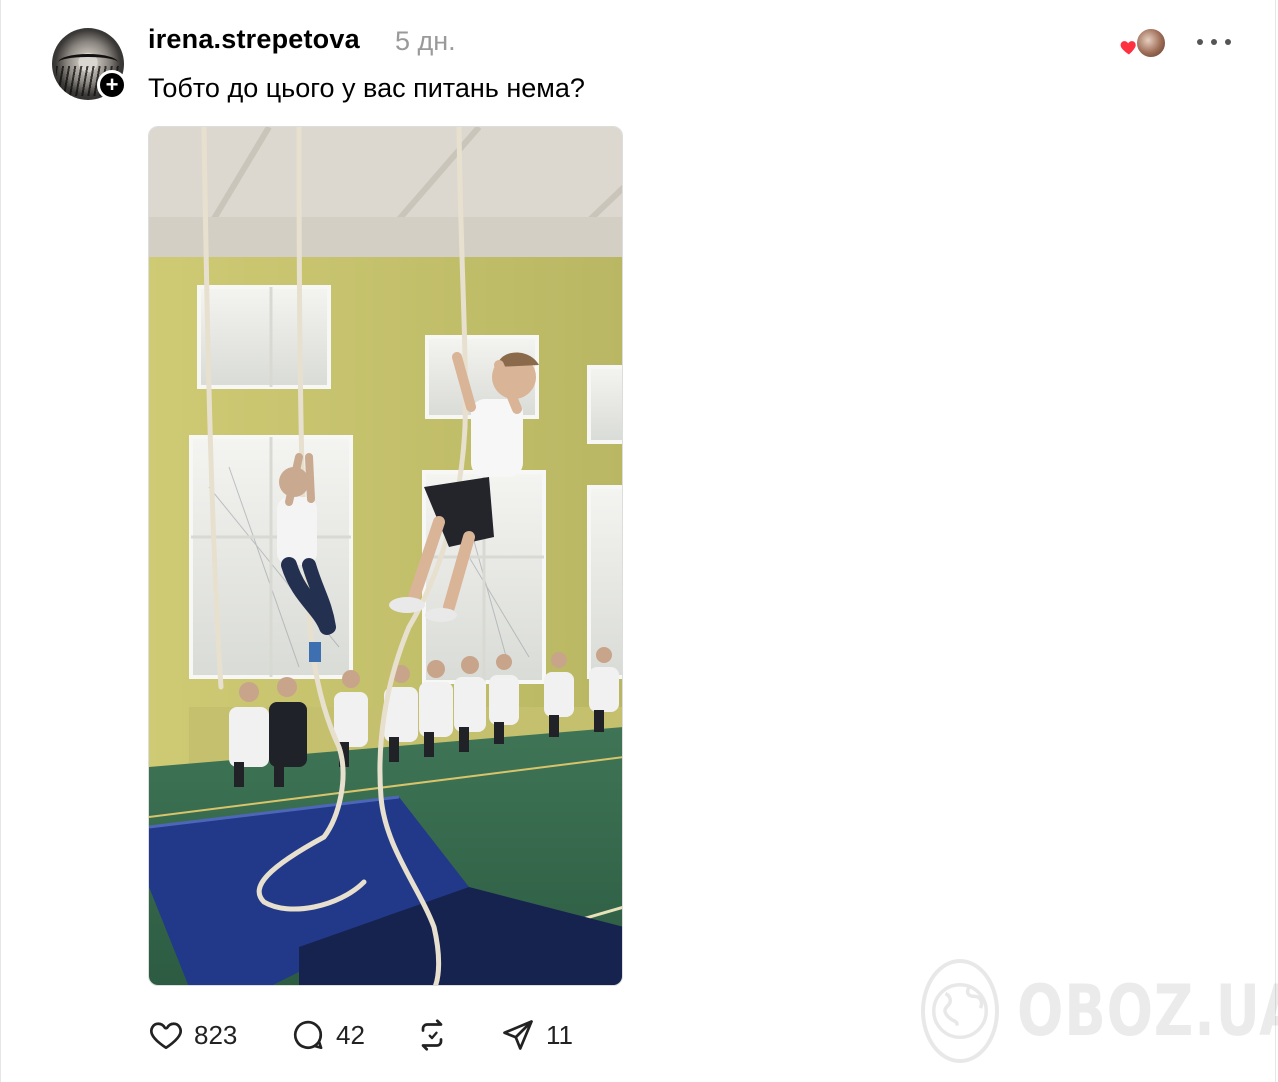  I want to click on repost-icon, so click(432, 1035).